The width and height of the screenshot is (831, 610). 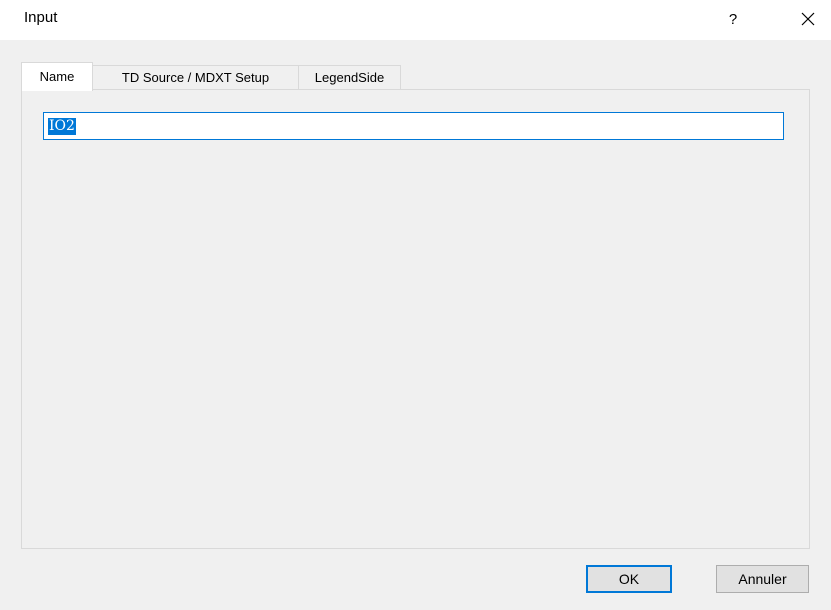 I want to click on name-input: IO2, so click(x=413, y=126).